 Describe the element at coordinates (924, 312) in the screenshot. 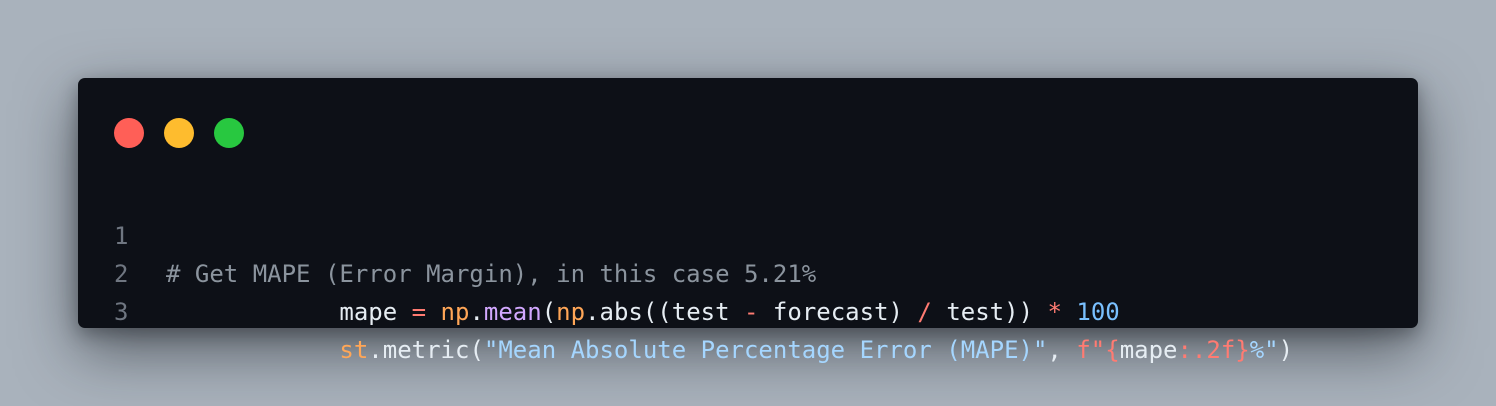

I see `code-token-keyword: /` at that location.